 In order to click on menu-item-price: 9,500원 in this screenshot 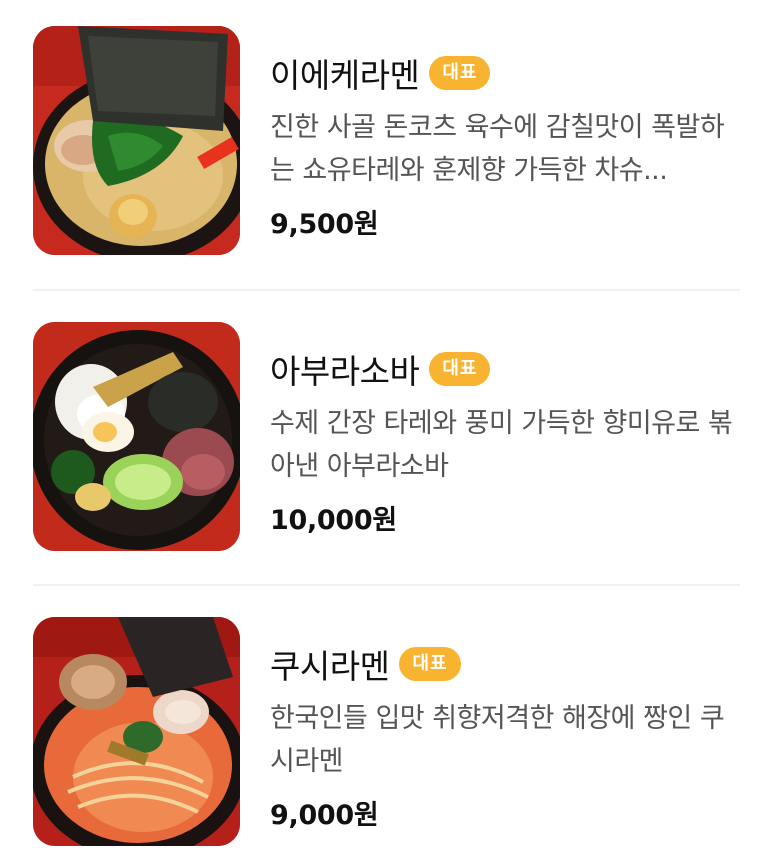, I will do `click(324, 224)`.